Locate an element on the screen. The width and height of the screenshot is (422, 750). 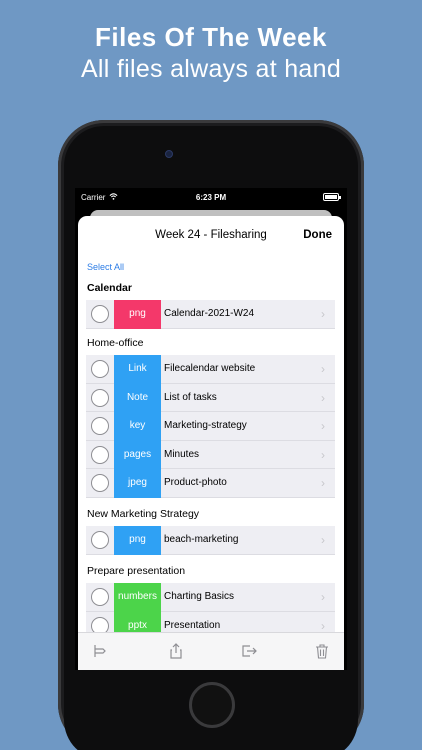
file-name: Filecalendar website is located at coordinates (210, 368).